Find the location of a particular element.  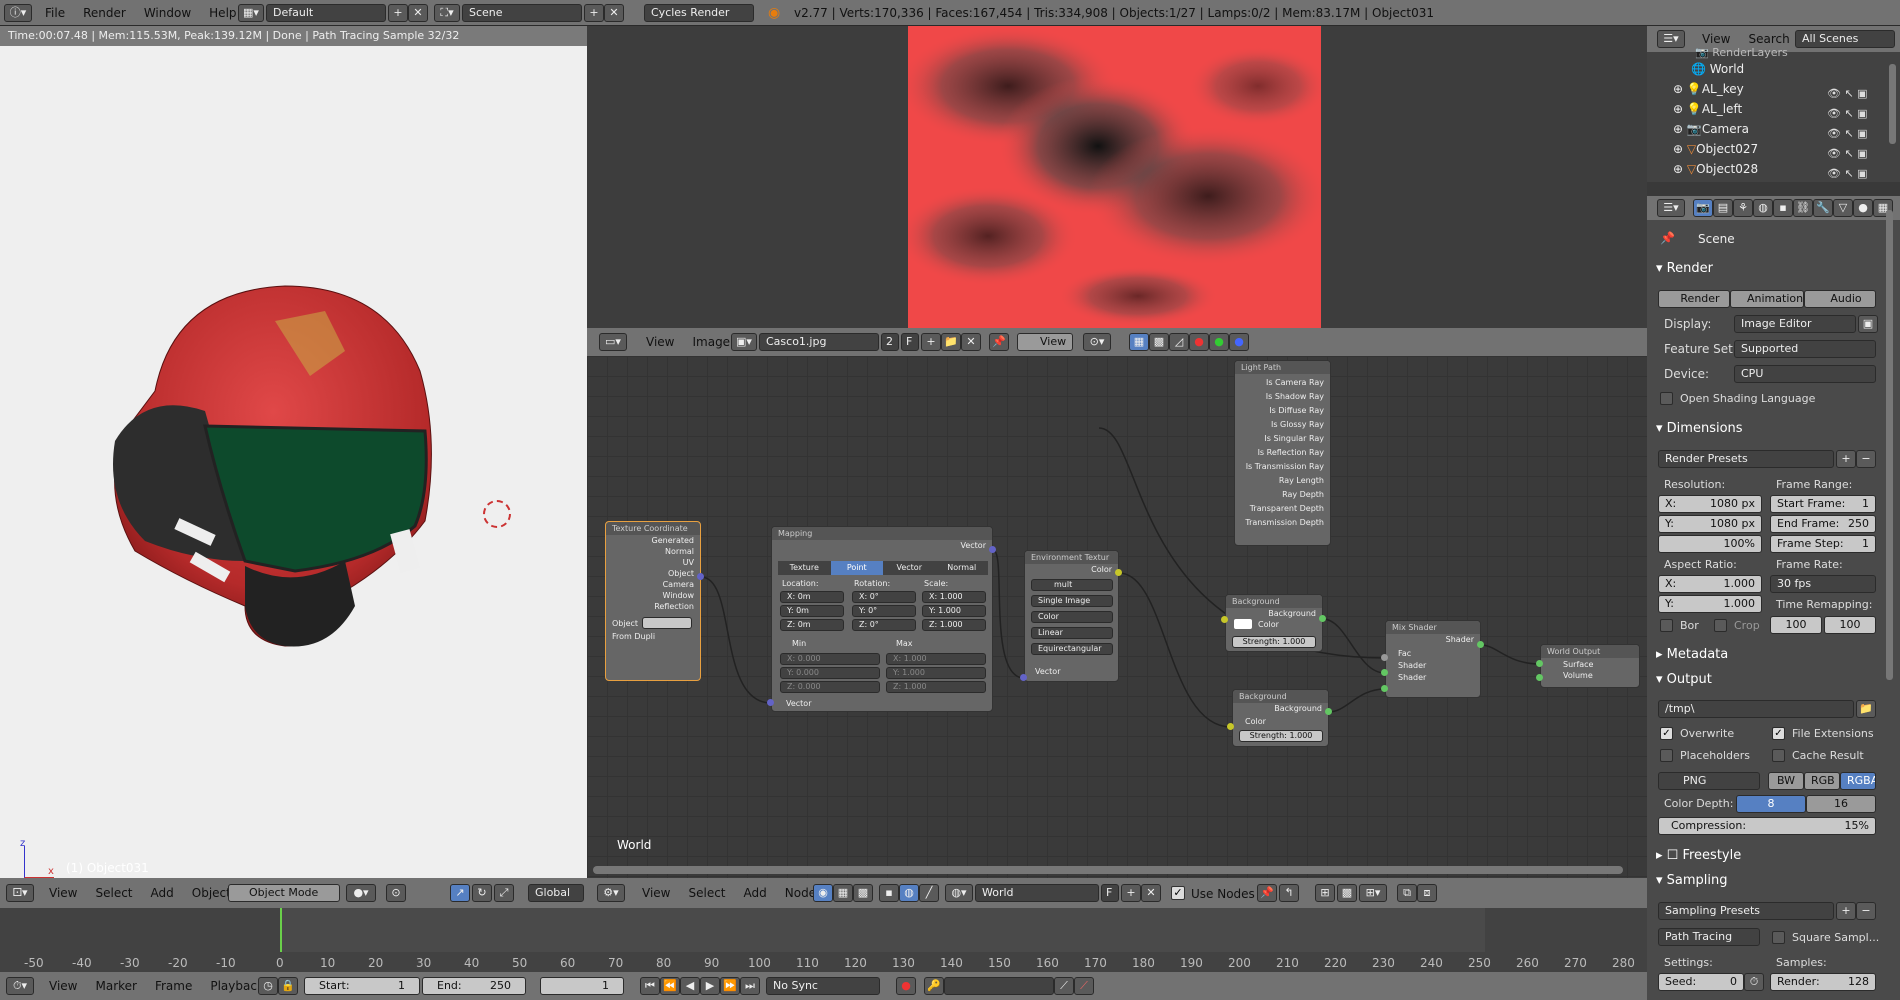

new-world-icon: + is located at coordinates (1131, 893).